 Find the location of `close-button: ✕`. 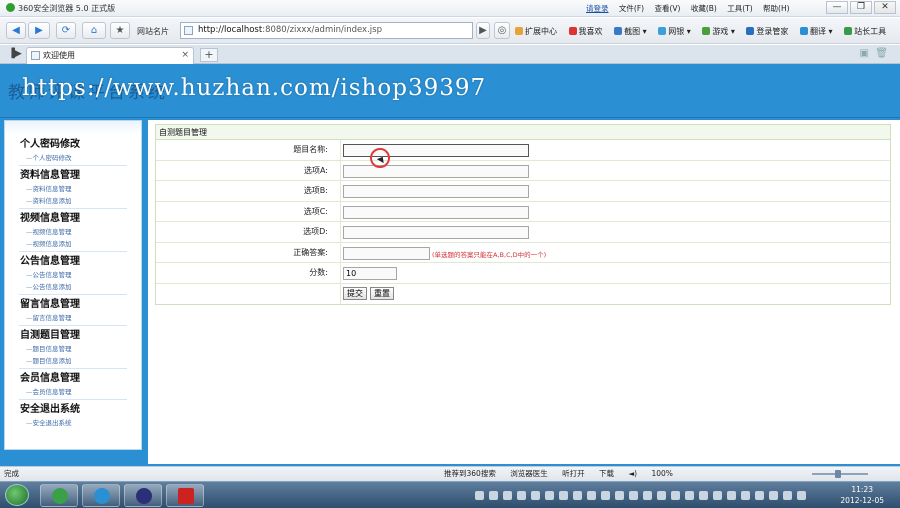

close-button: ✕ is located at coordinates (885, 7).